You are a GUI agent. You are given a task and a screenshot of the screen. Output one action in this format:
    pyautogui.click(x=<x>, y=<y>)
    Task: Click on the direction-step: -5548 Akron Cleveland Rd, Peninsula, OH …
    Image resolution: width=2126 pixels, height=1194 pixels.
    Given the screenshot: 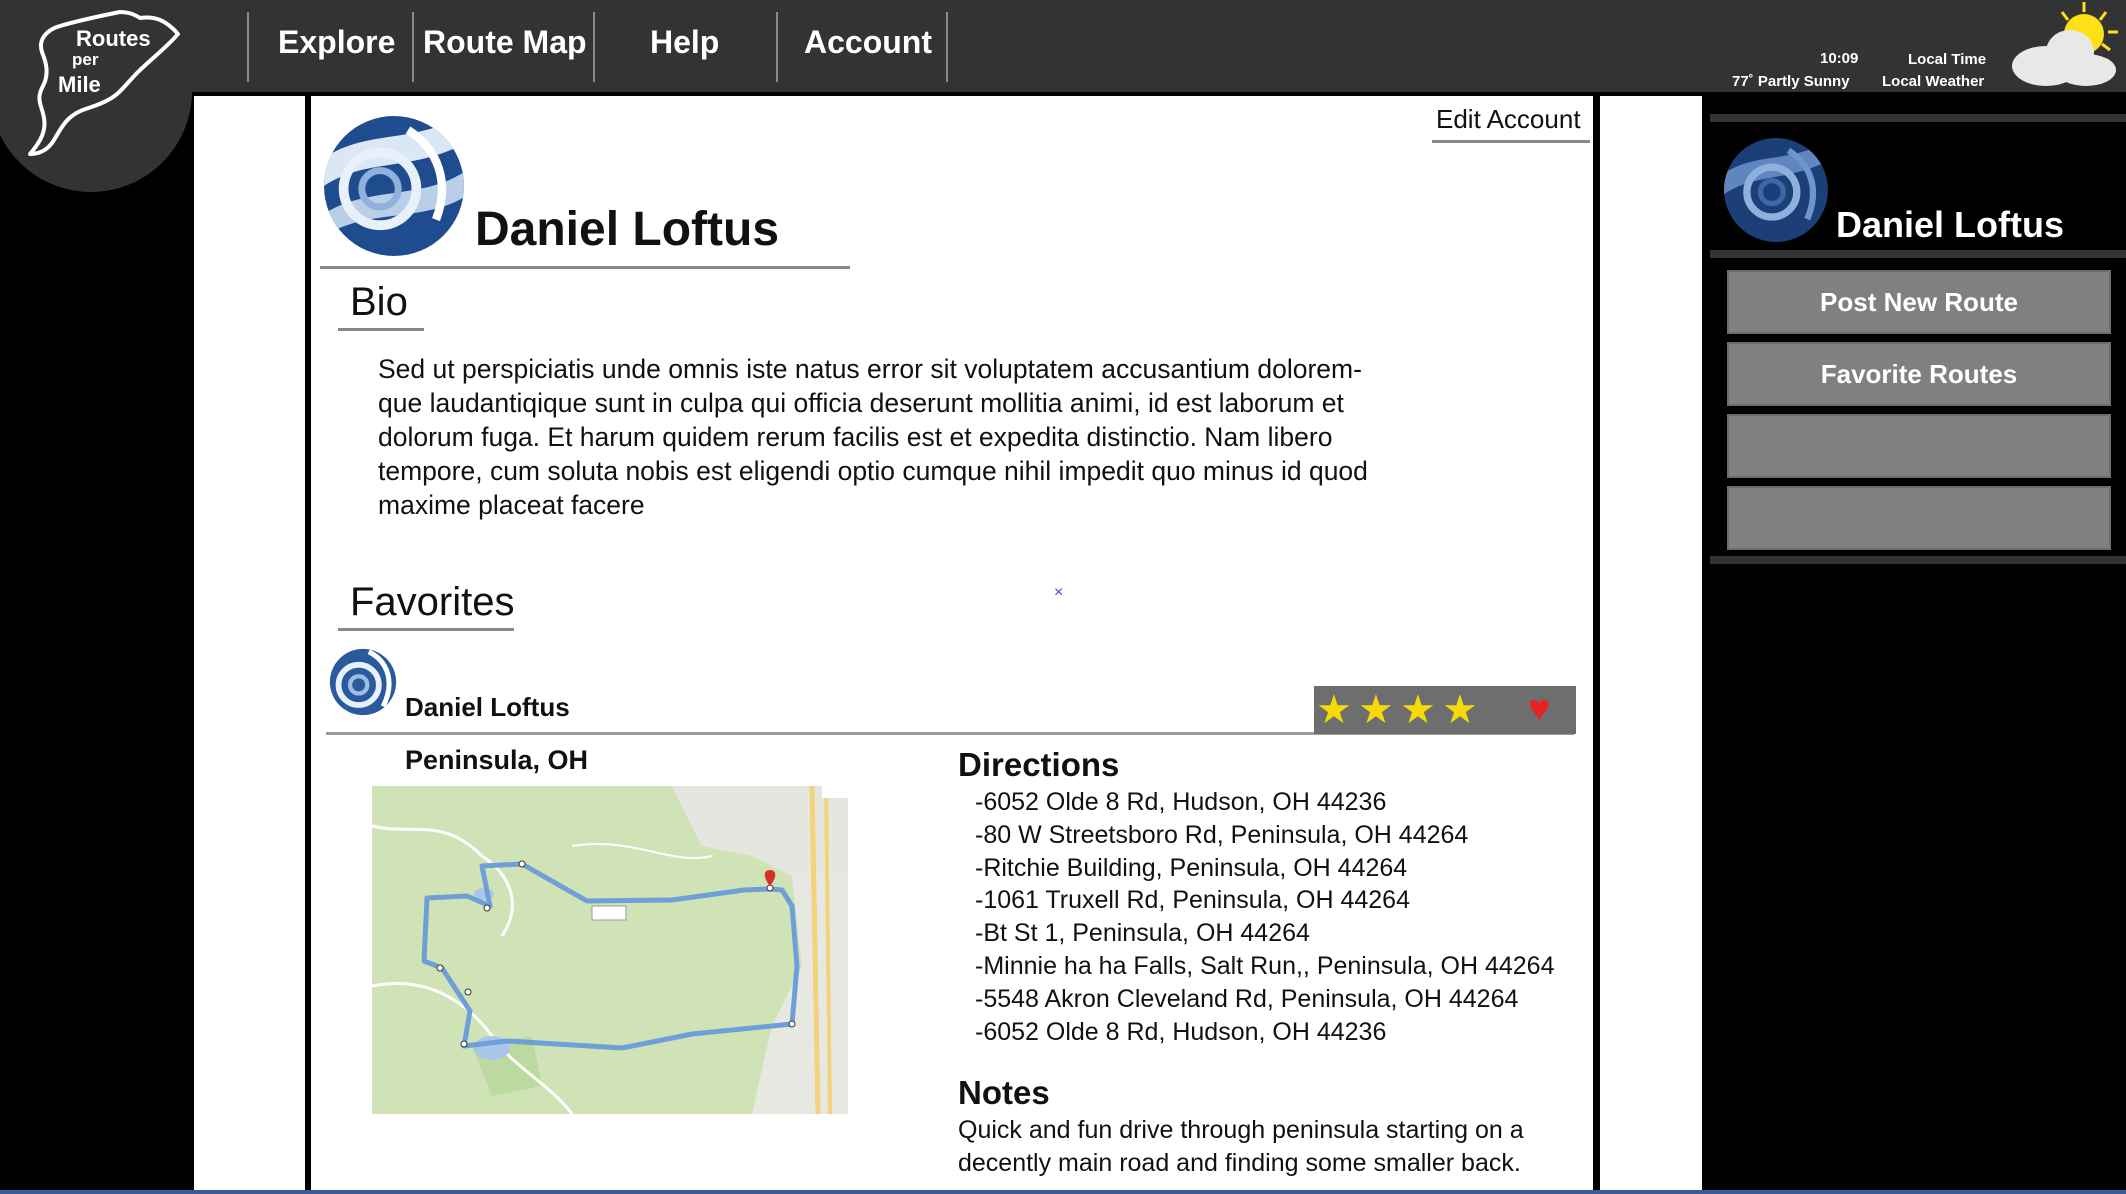 What is the action you would take?
    pyautogui.click(x=1247, y=998)
    